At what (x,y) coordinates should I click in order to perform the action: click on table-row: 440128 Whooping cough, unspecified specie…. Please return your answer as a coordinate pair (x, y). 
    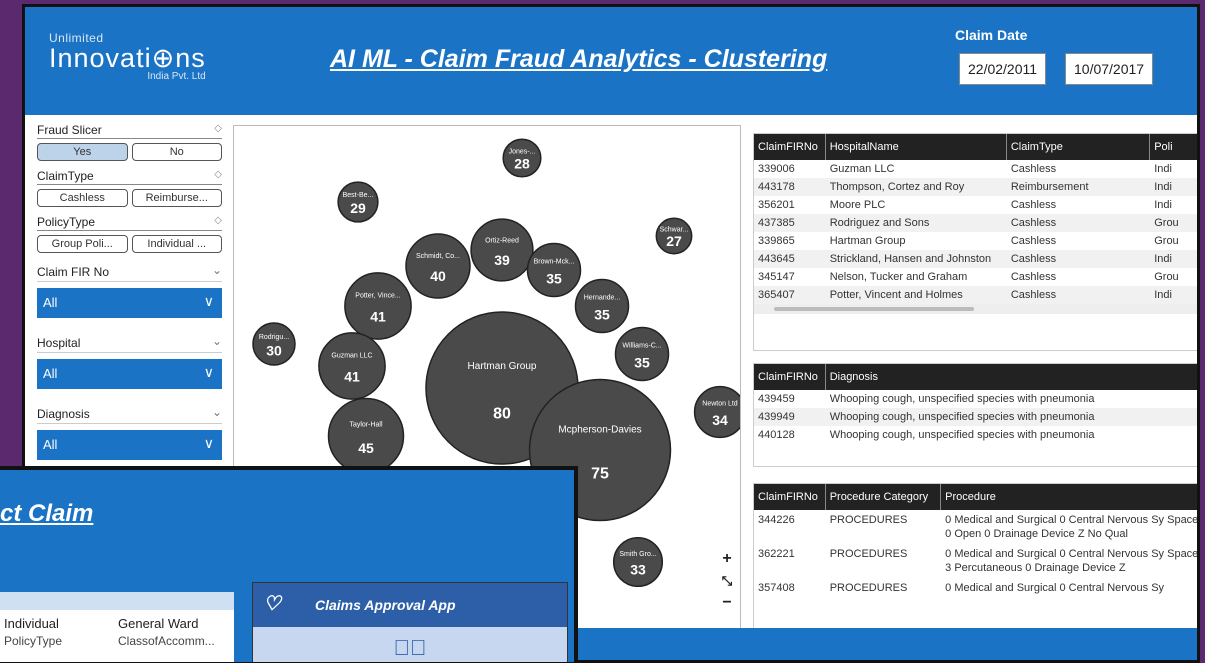
    Looking at the image, I should click on (975, 435).